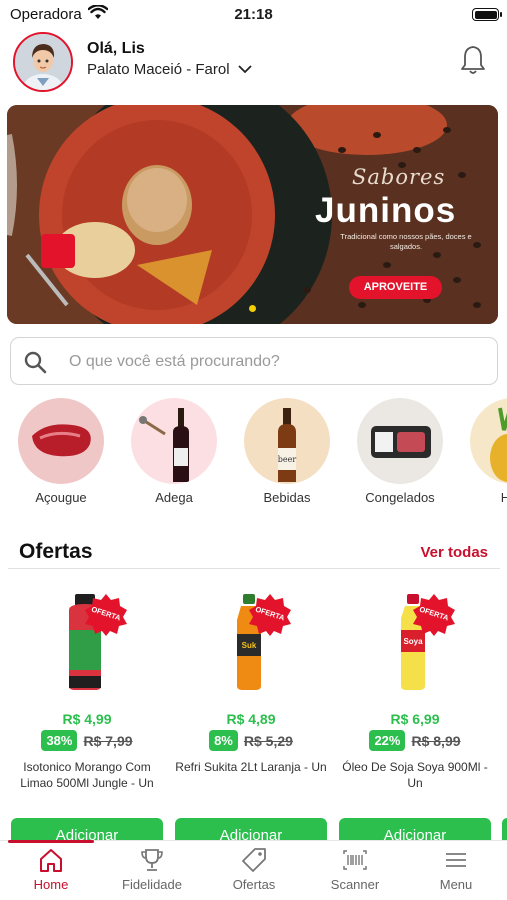 Image resolution: width=507 pixels, height=900 pixels. I want to click on product-name: Refri Sukita 2Lt Laranja - Un, so click(251, 767).